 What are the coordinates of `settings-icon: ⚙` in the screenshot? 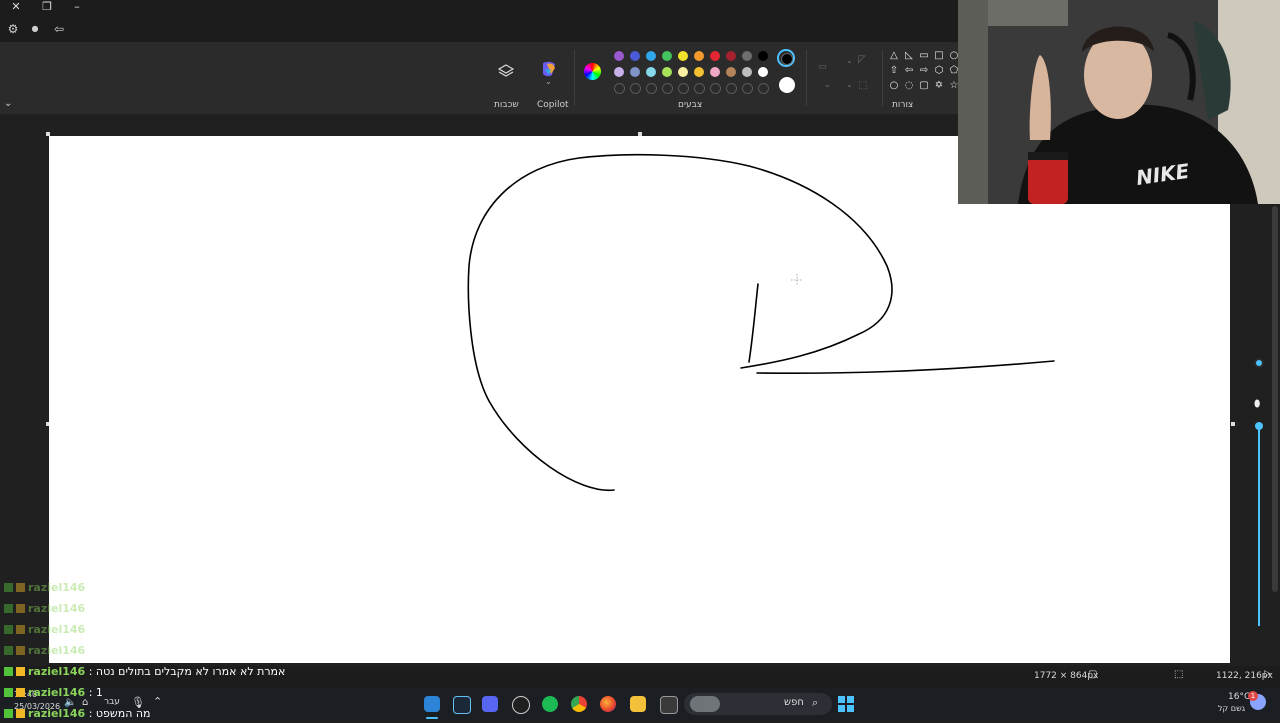 It's located at (13, 29).